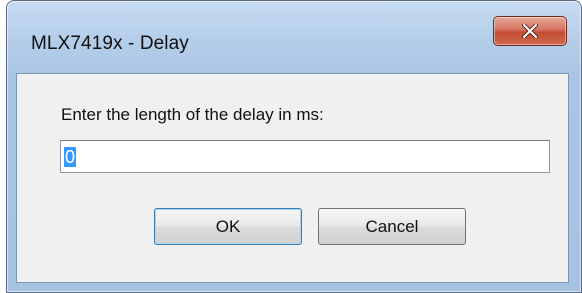  Describe the element at coordinates (228, 226) in the screenshot. I see `ok-button: OK` at that location.